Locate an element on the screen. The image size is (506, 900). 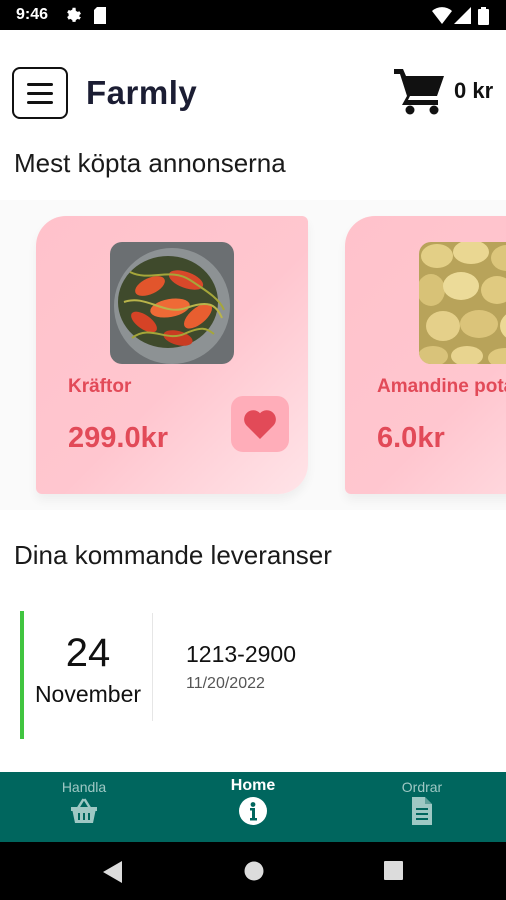
crayfish-photo is located at coordinates (172, 303).